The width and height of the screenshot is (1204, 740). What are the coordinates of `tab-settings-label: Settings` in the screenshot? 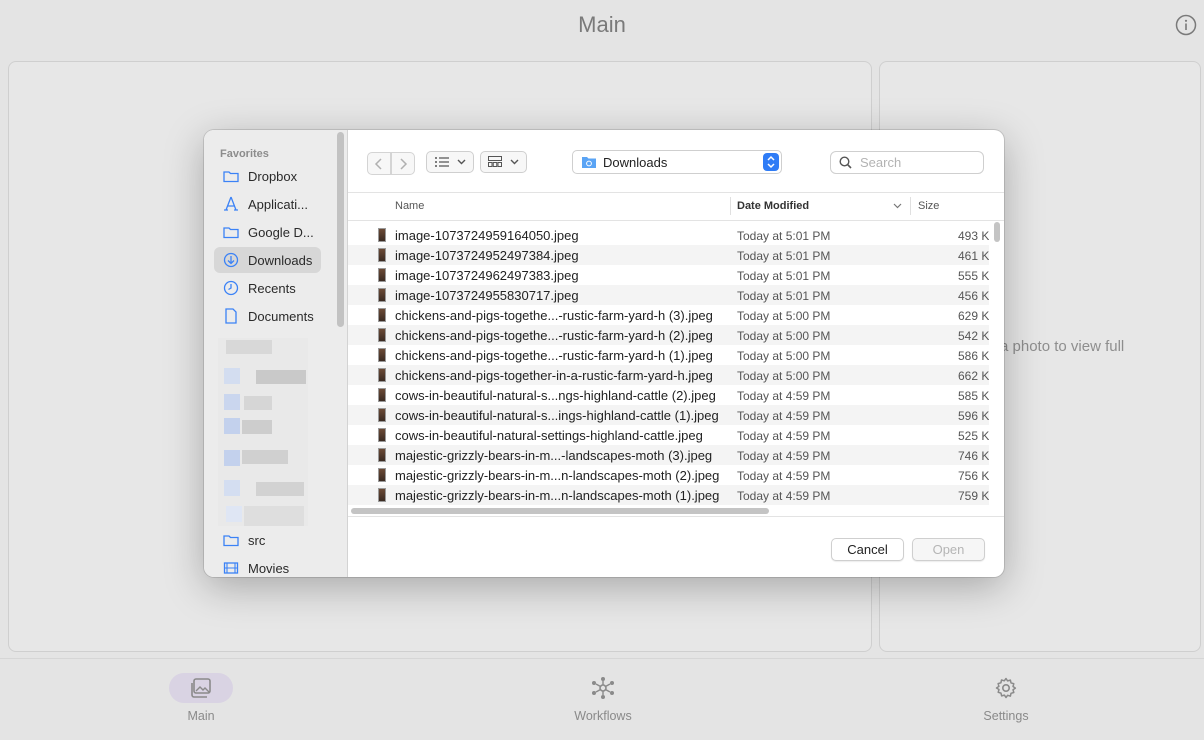 It's located at (1006, 716).